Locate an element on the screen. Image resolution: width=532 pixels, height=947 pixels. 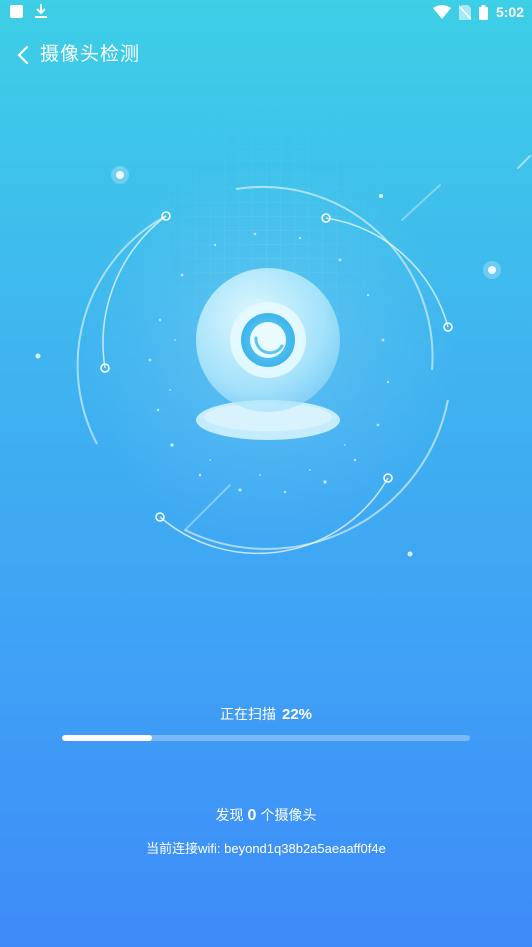
found-prefix: 发现 is located at coordinates (229, 815).